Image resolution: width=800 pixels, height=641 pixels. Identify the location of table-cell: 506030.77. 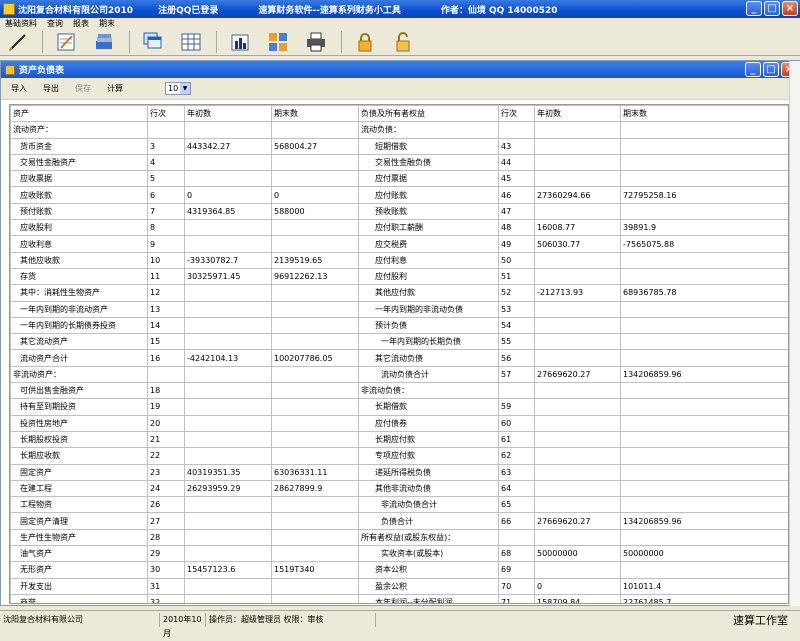
(577, 244).